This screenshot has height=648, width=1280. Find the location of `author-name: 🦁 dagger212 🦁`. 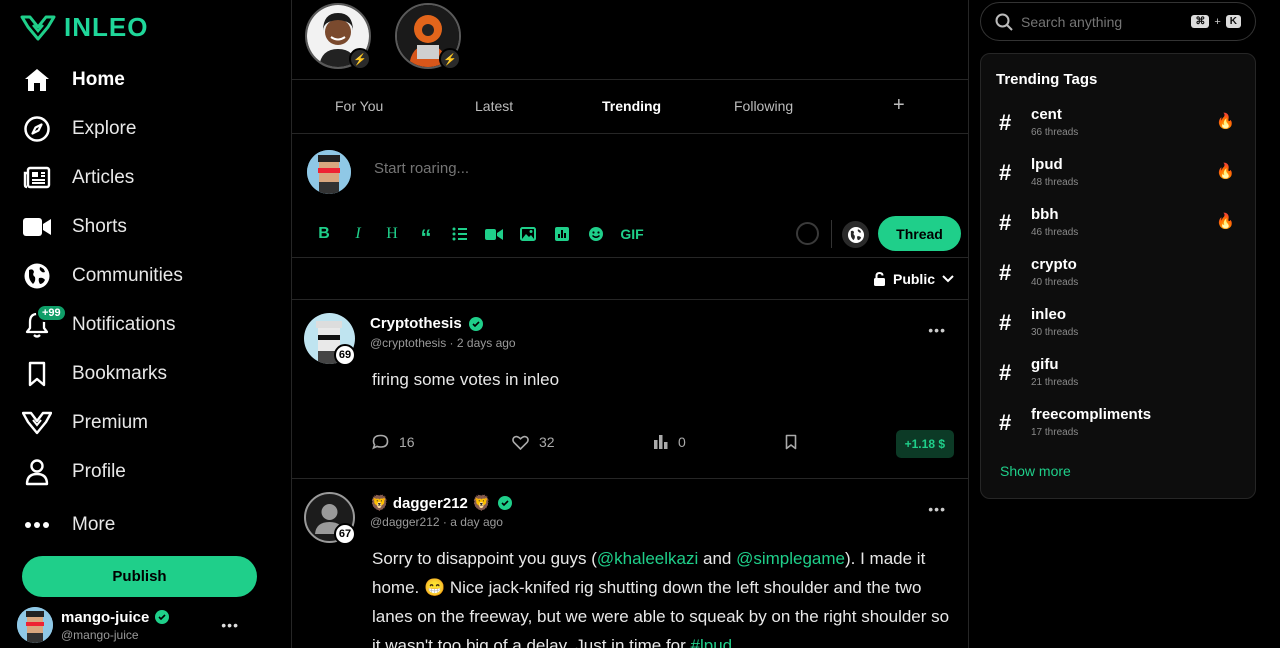

author-name: 🦁 dagger212 🦁 is located at coordinates (430, 503).